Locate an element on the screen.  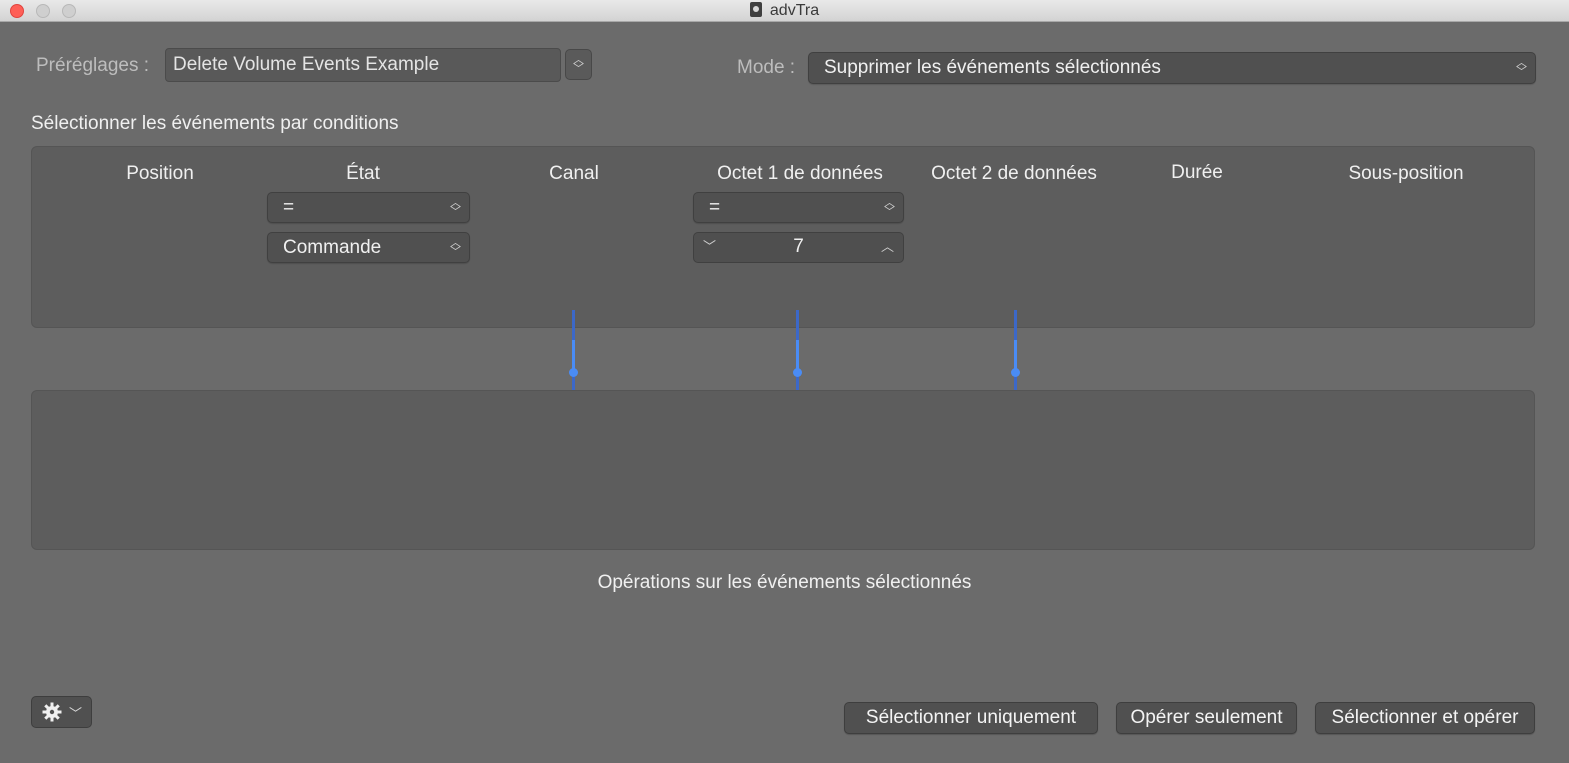
octet1-value: 7 is located at coordinates (798, 246).